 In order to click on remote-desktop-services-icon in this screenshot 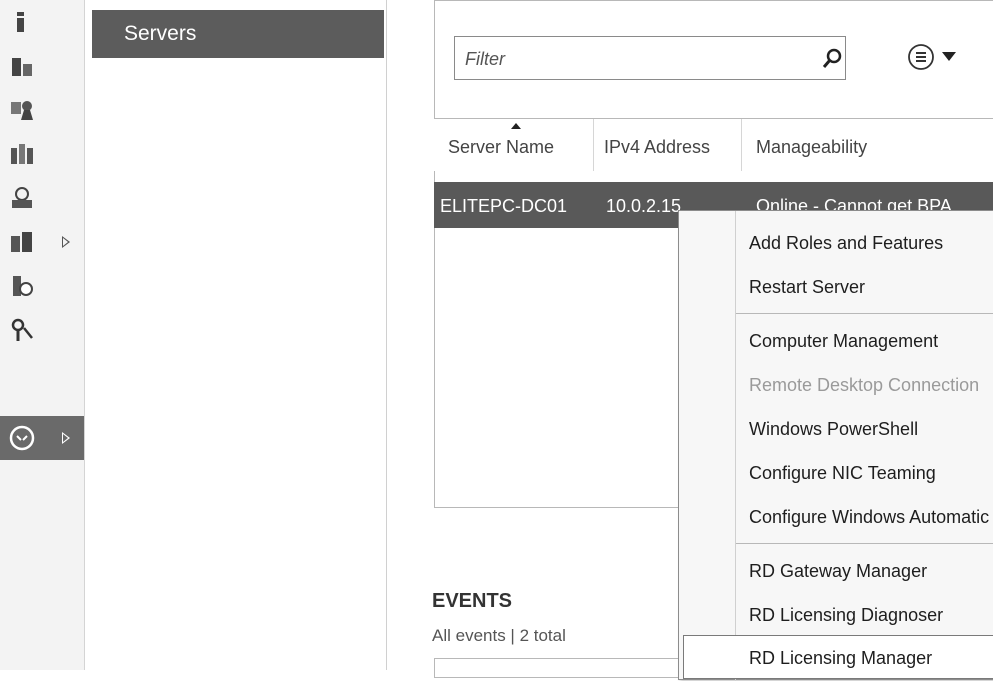, I will do `click(22, 438)`.